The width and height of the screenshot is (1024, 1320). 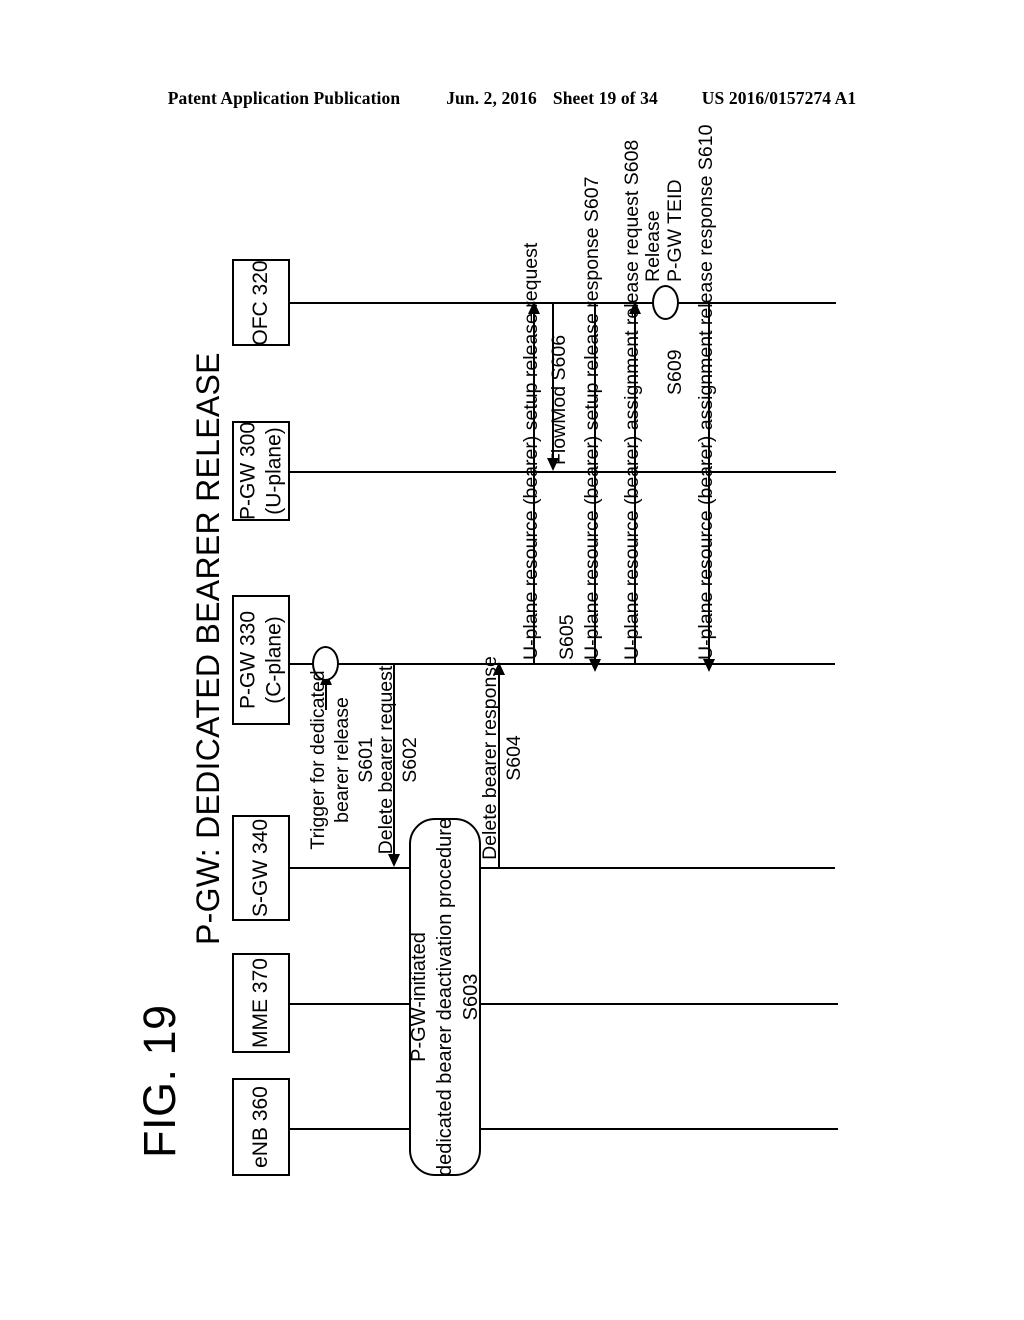 I want to click on proc-label-s603-step: S603, so click(x=471, y=997).